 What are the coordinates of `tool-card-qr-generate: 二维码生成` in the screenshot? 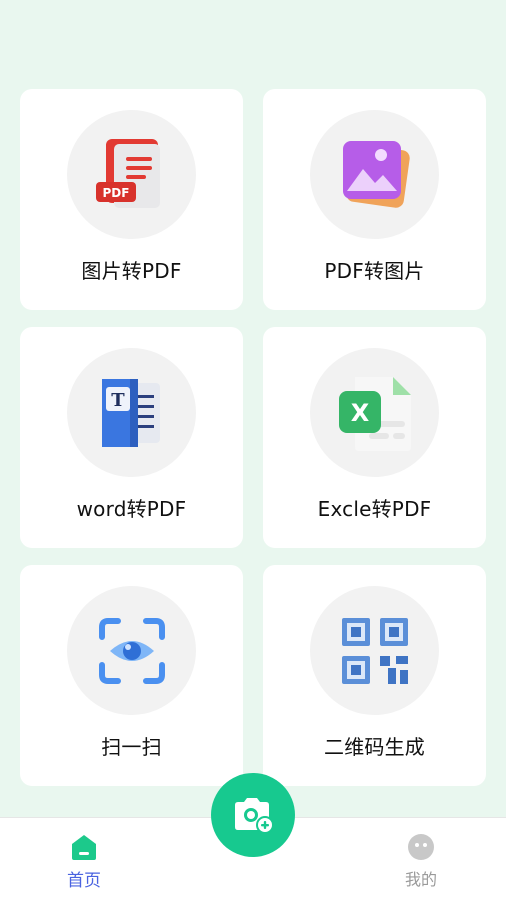 It's located at (374, 675).